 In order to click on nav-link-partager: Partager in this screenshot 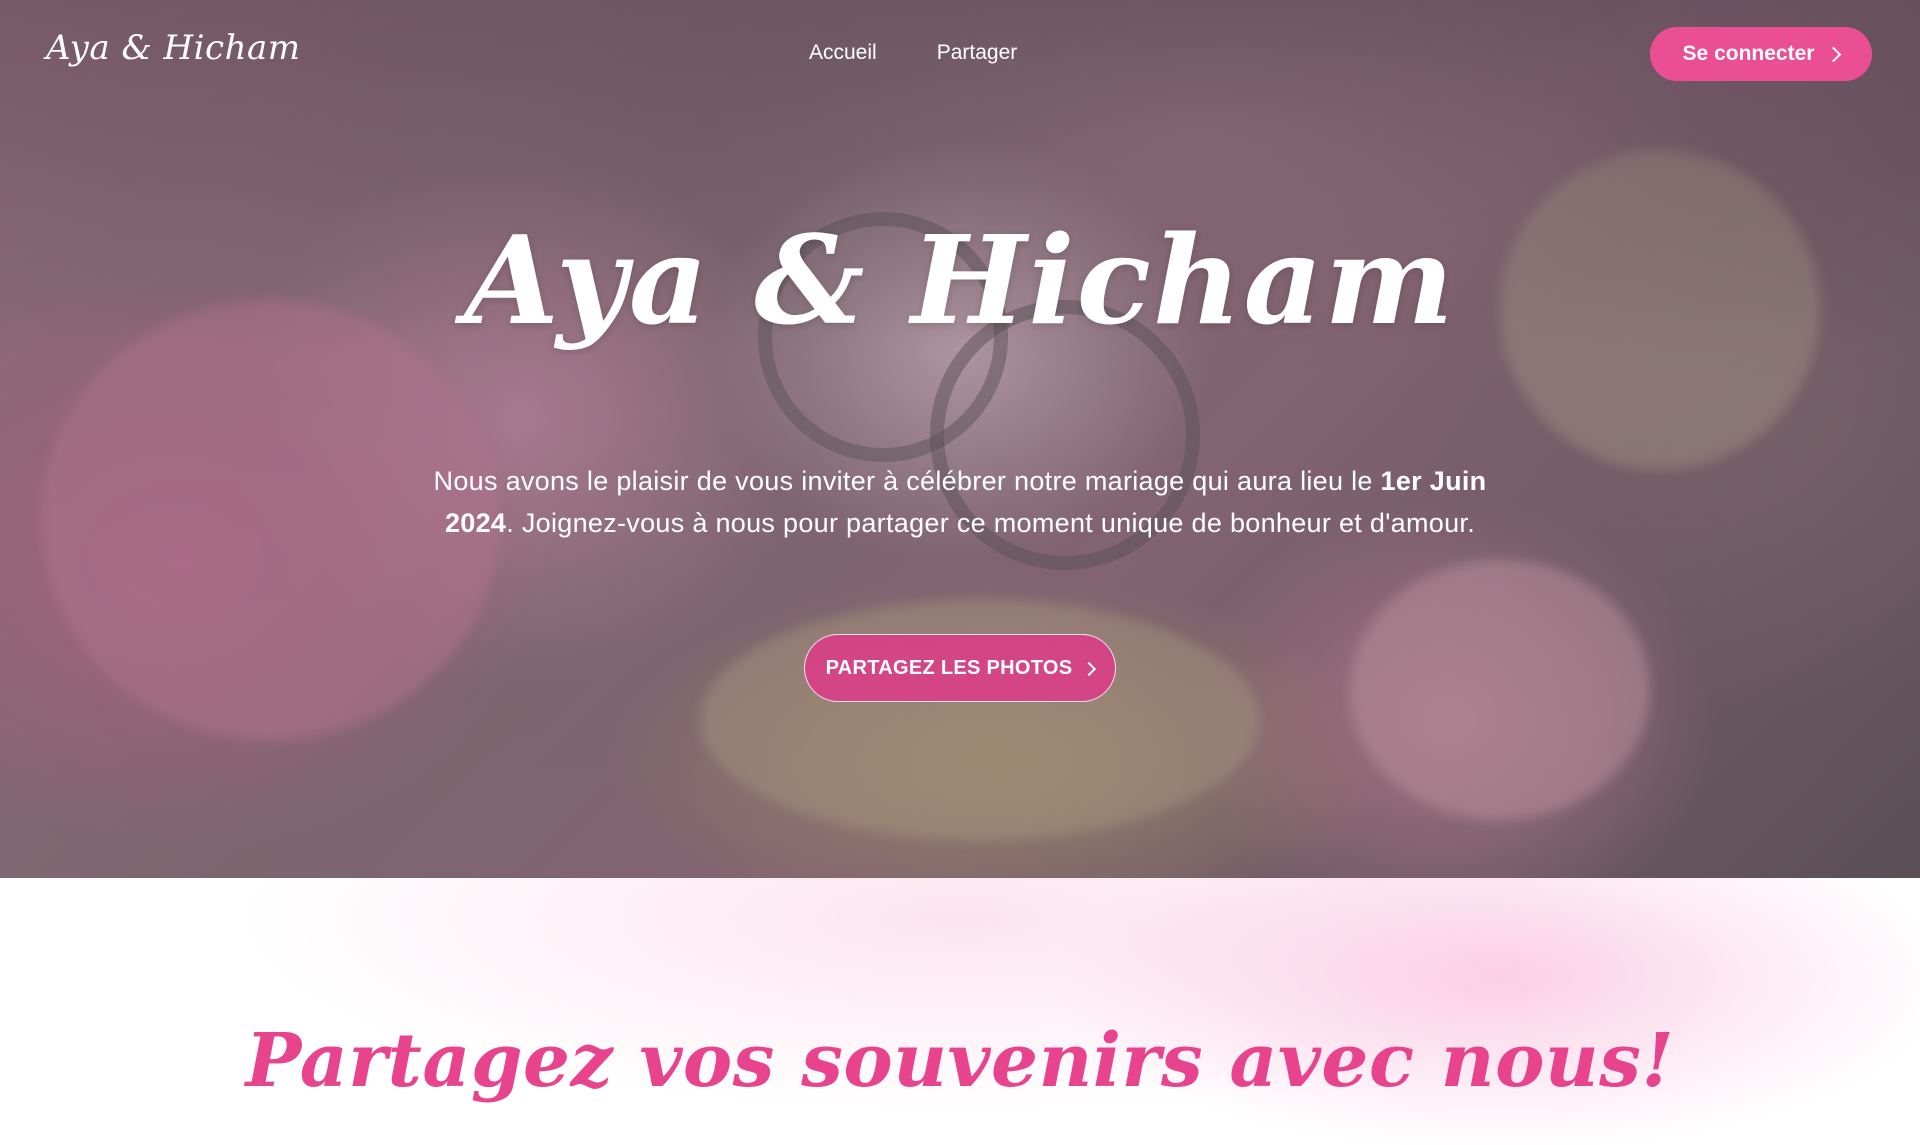, I will do `click(977, 53)`.